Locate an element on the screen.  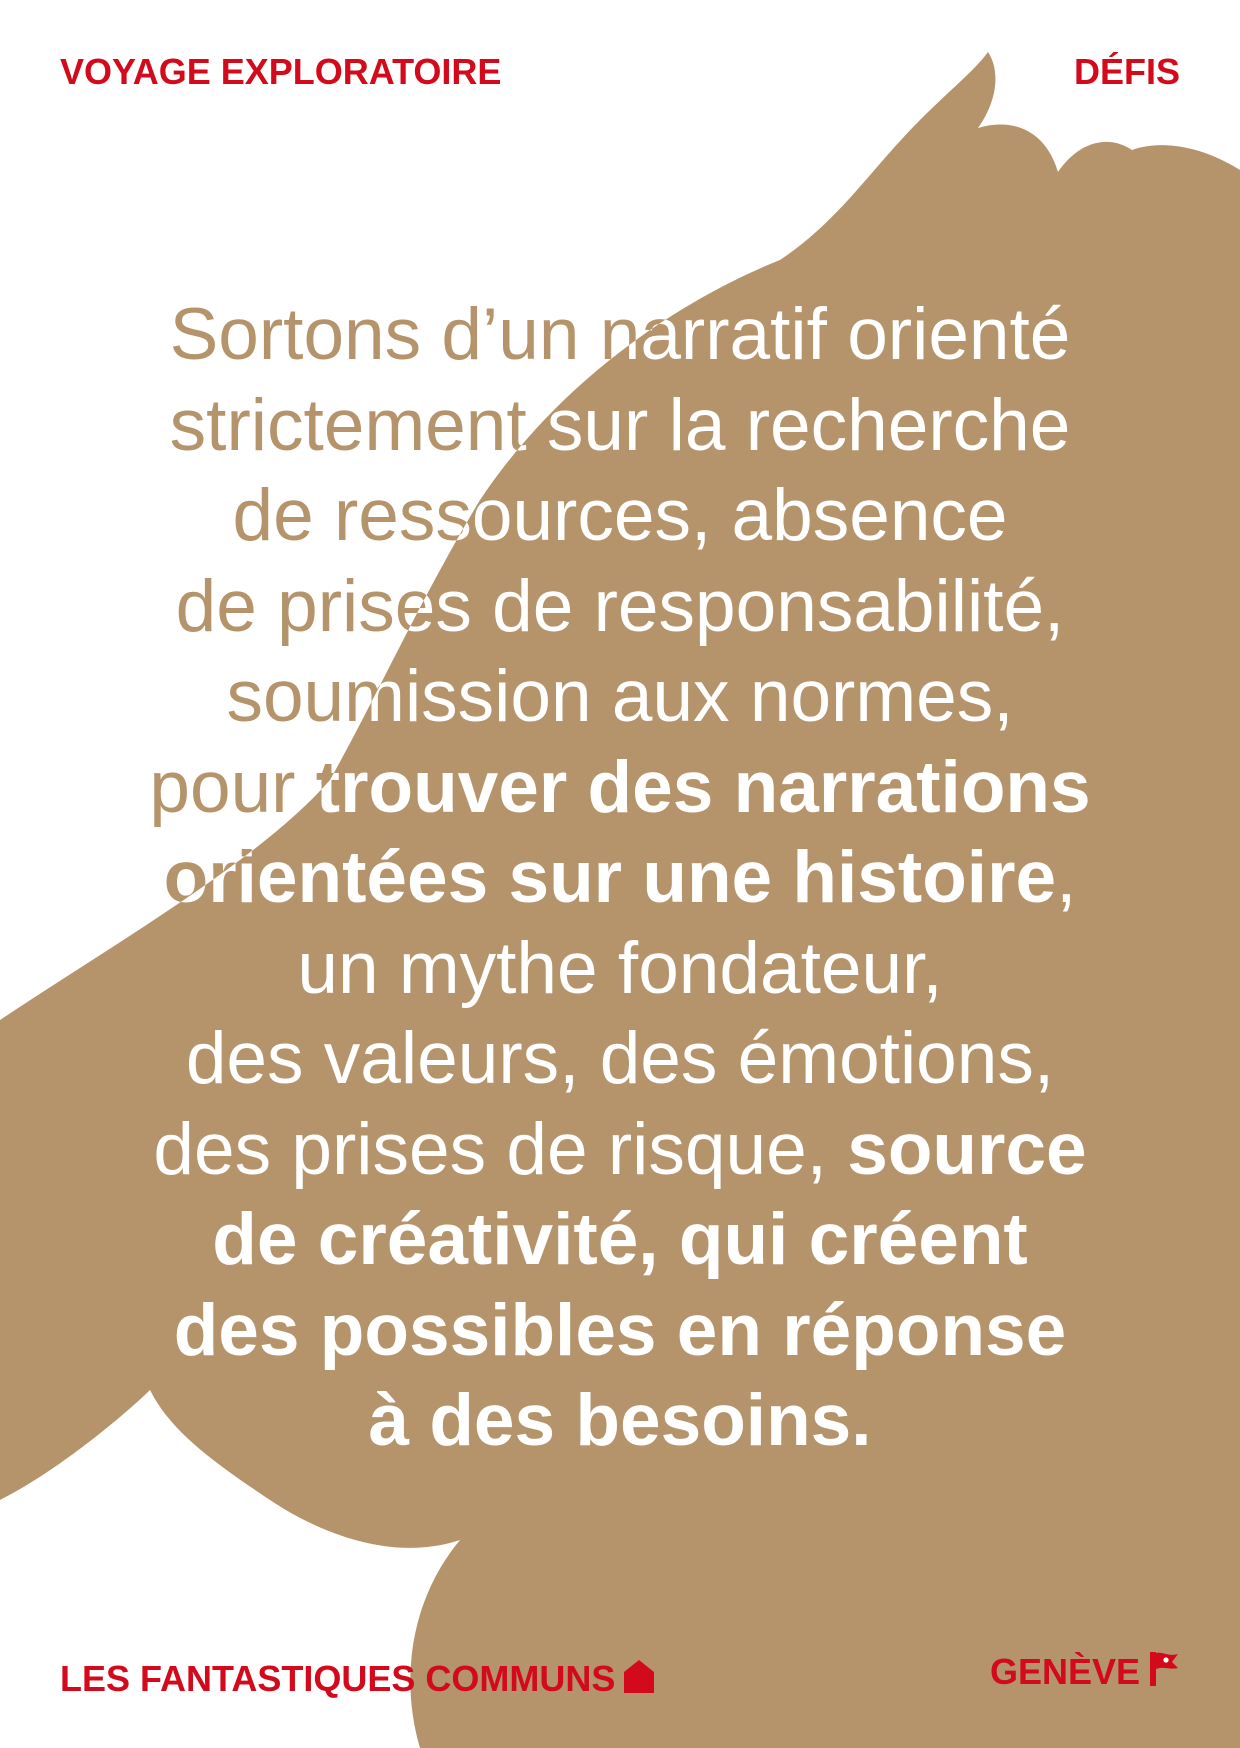
statement-segment-bold: orientées sur une histoire is located at coordinates (610, 877).